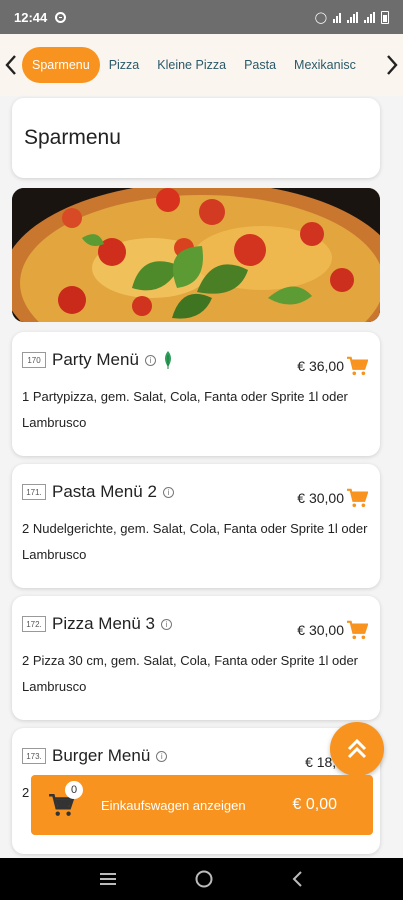  I want to click on menu-item-name: Pasta Menü 2, so click(104, 491).